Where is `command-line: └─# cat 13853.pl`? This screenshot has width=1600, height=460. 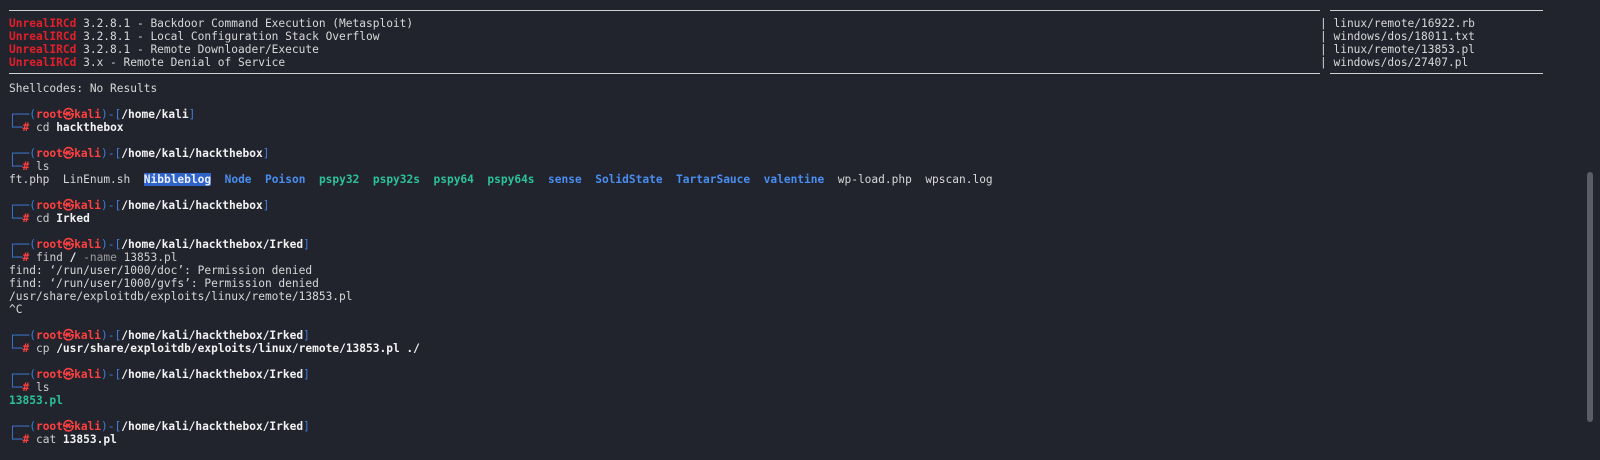
command-line: └─# cat 13853.pl is located at coordinates (63, 439).